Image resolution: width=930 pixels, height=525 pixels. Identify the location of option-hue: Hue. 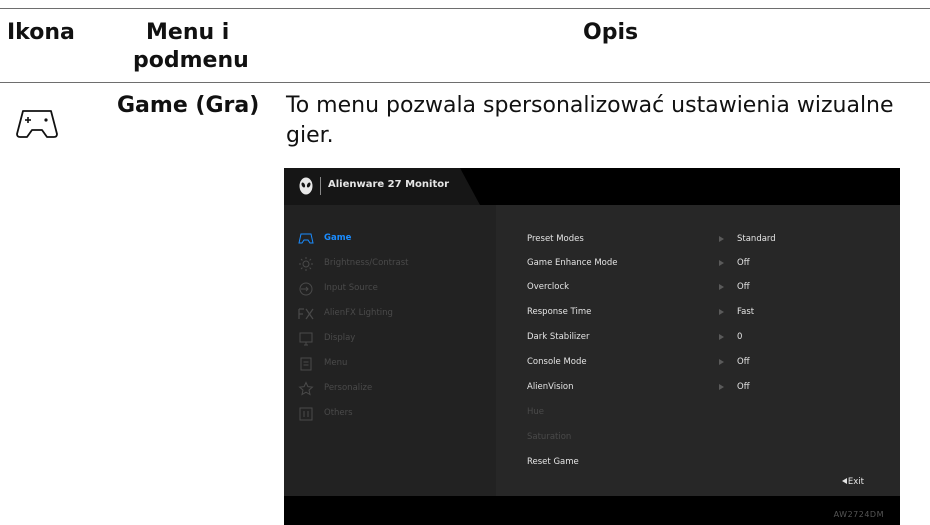
(707, 414).